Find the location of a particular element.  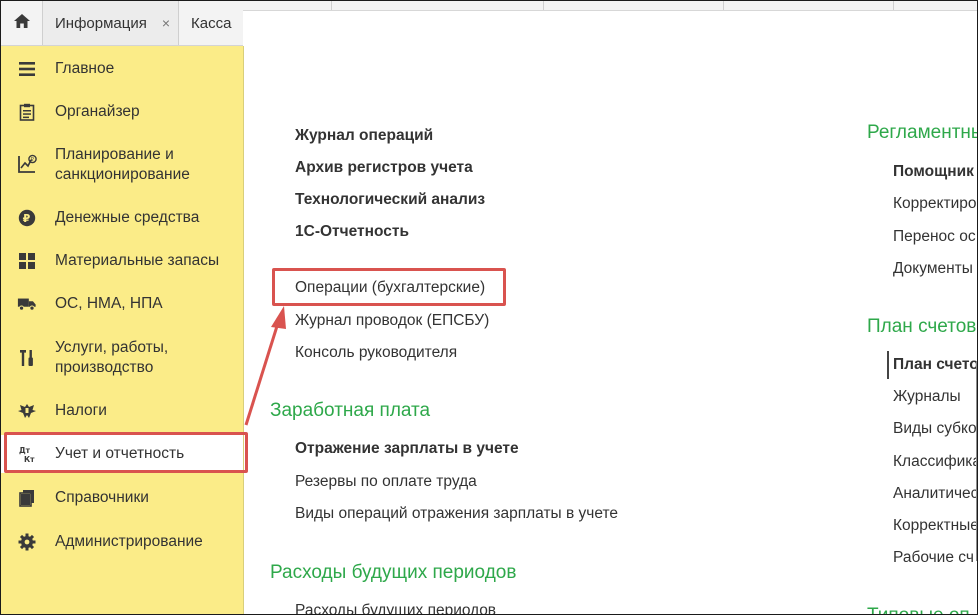

link-otrazhenie-zarplaty: Отражение зарплаты в учете is located at coordinates (407, 449).